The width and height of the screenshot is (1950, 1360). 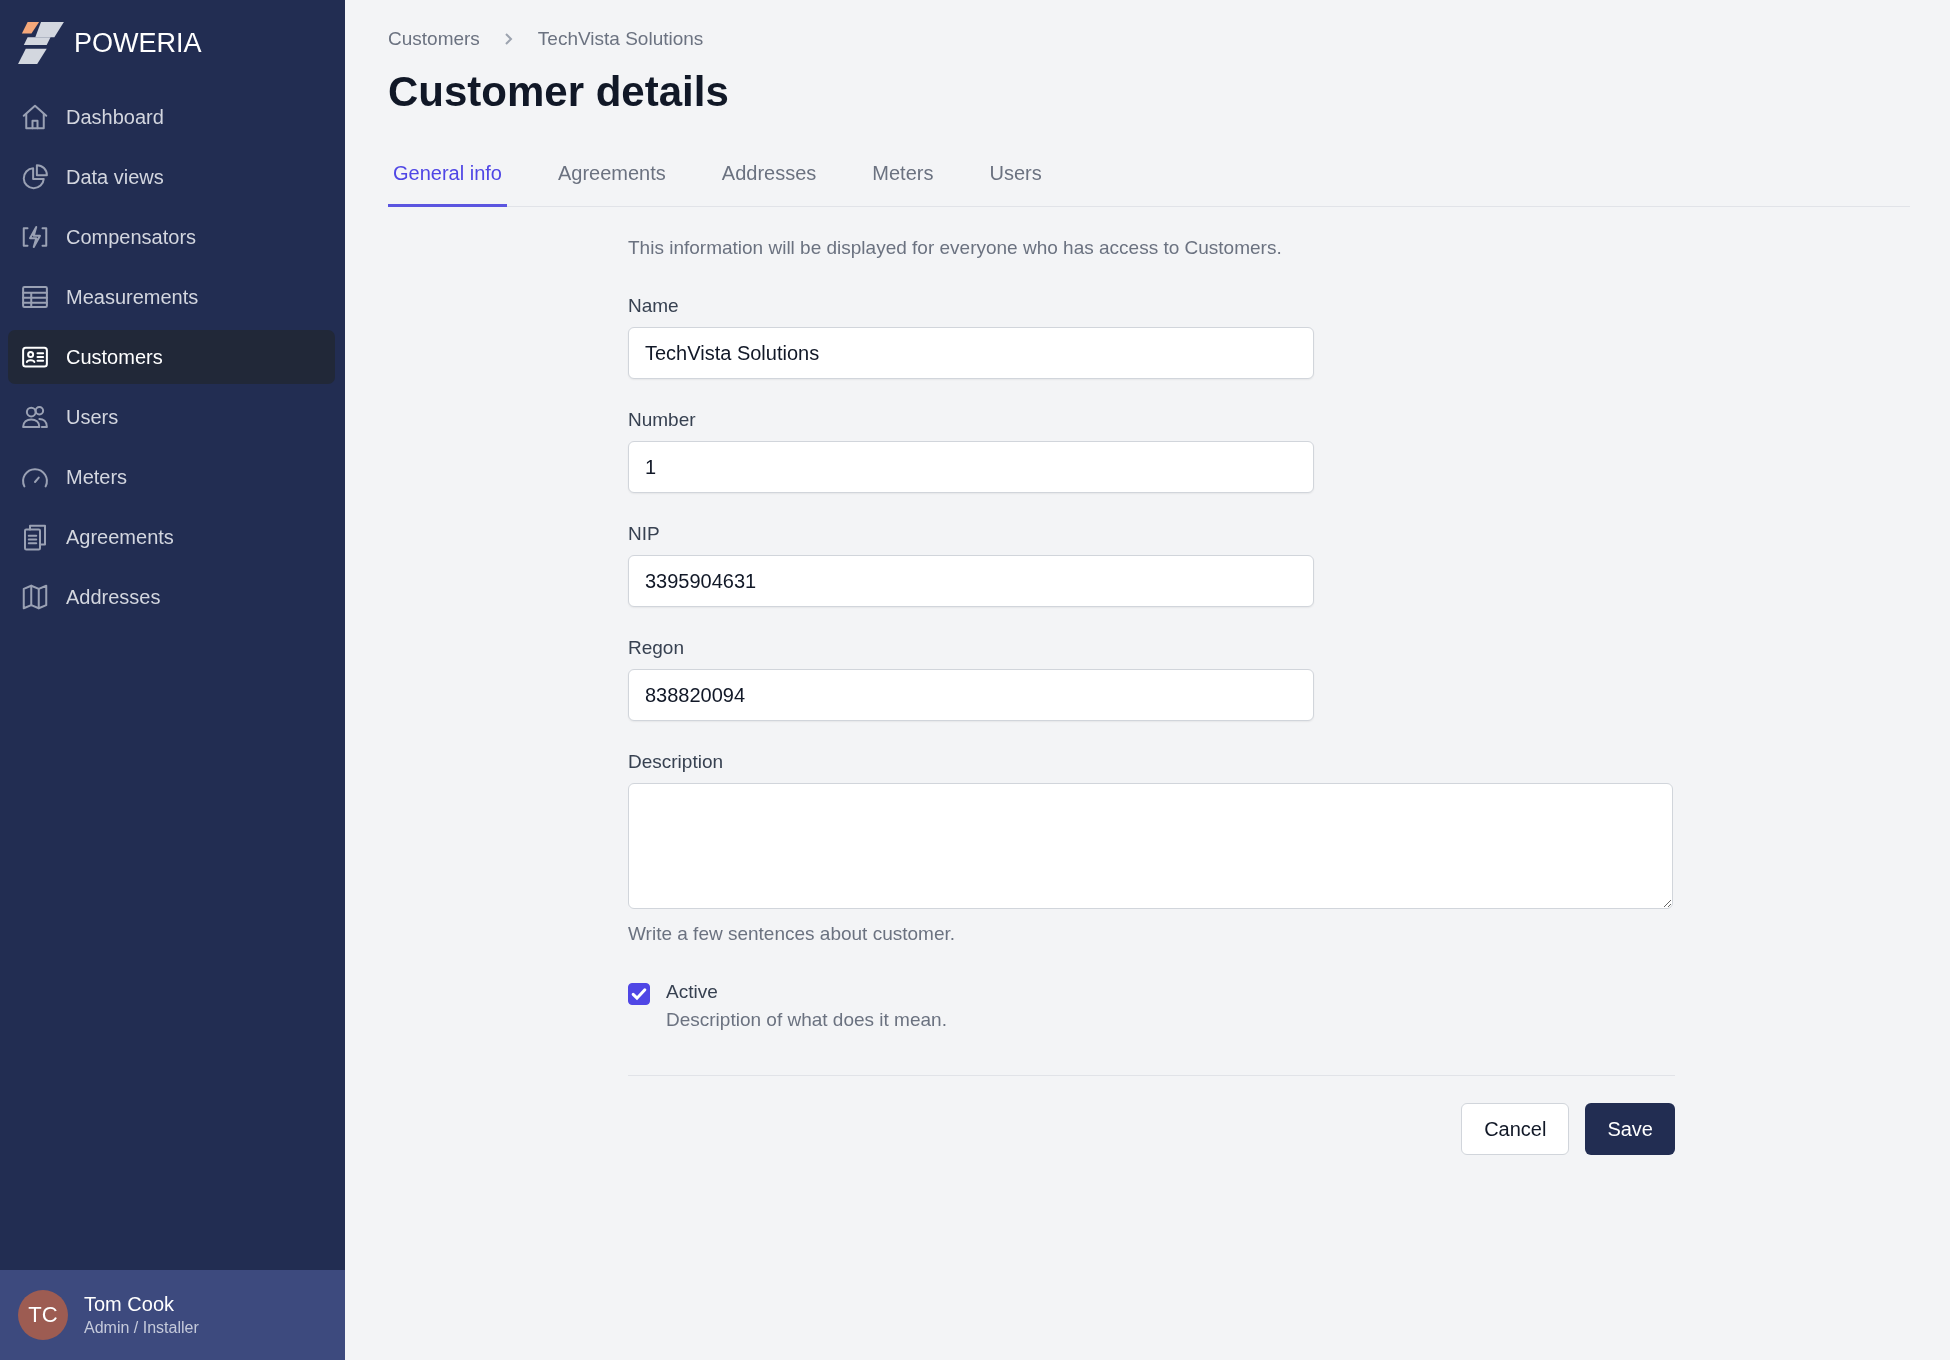 What do you see at coordinates (141, 1328) in the screenshot?
I see `user-role: Admin / Installer` at bounding box center [141, 1328].